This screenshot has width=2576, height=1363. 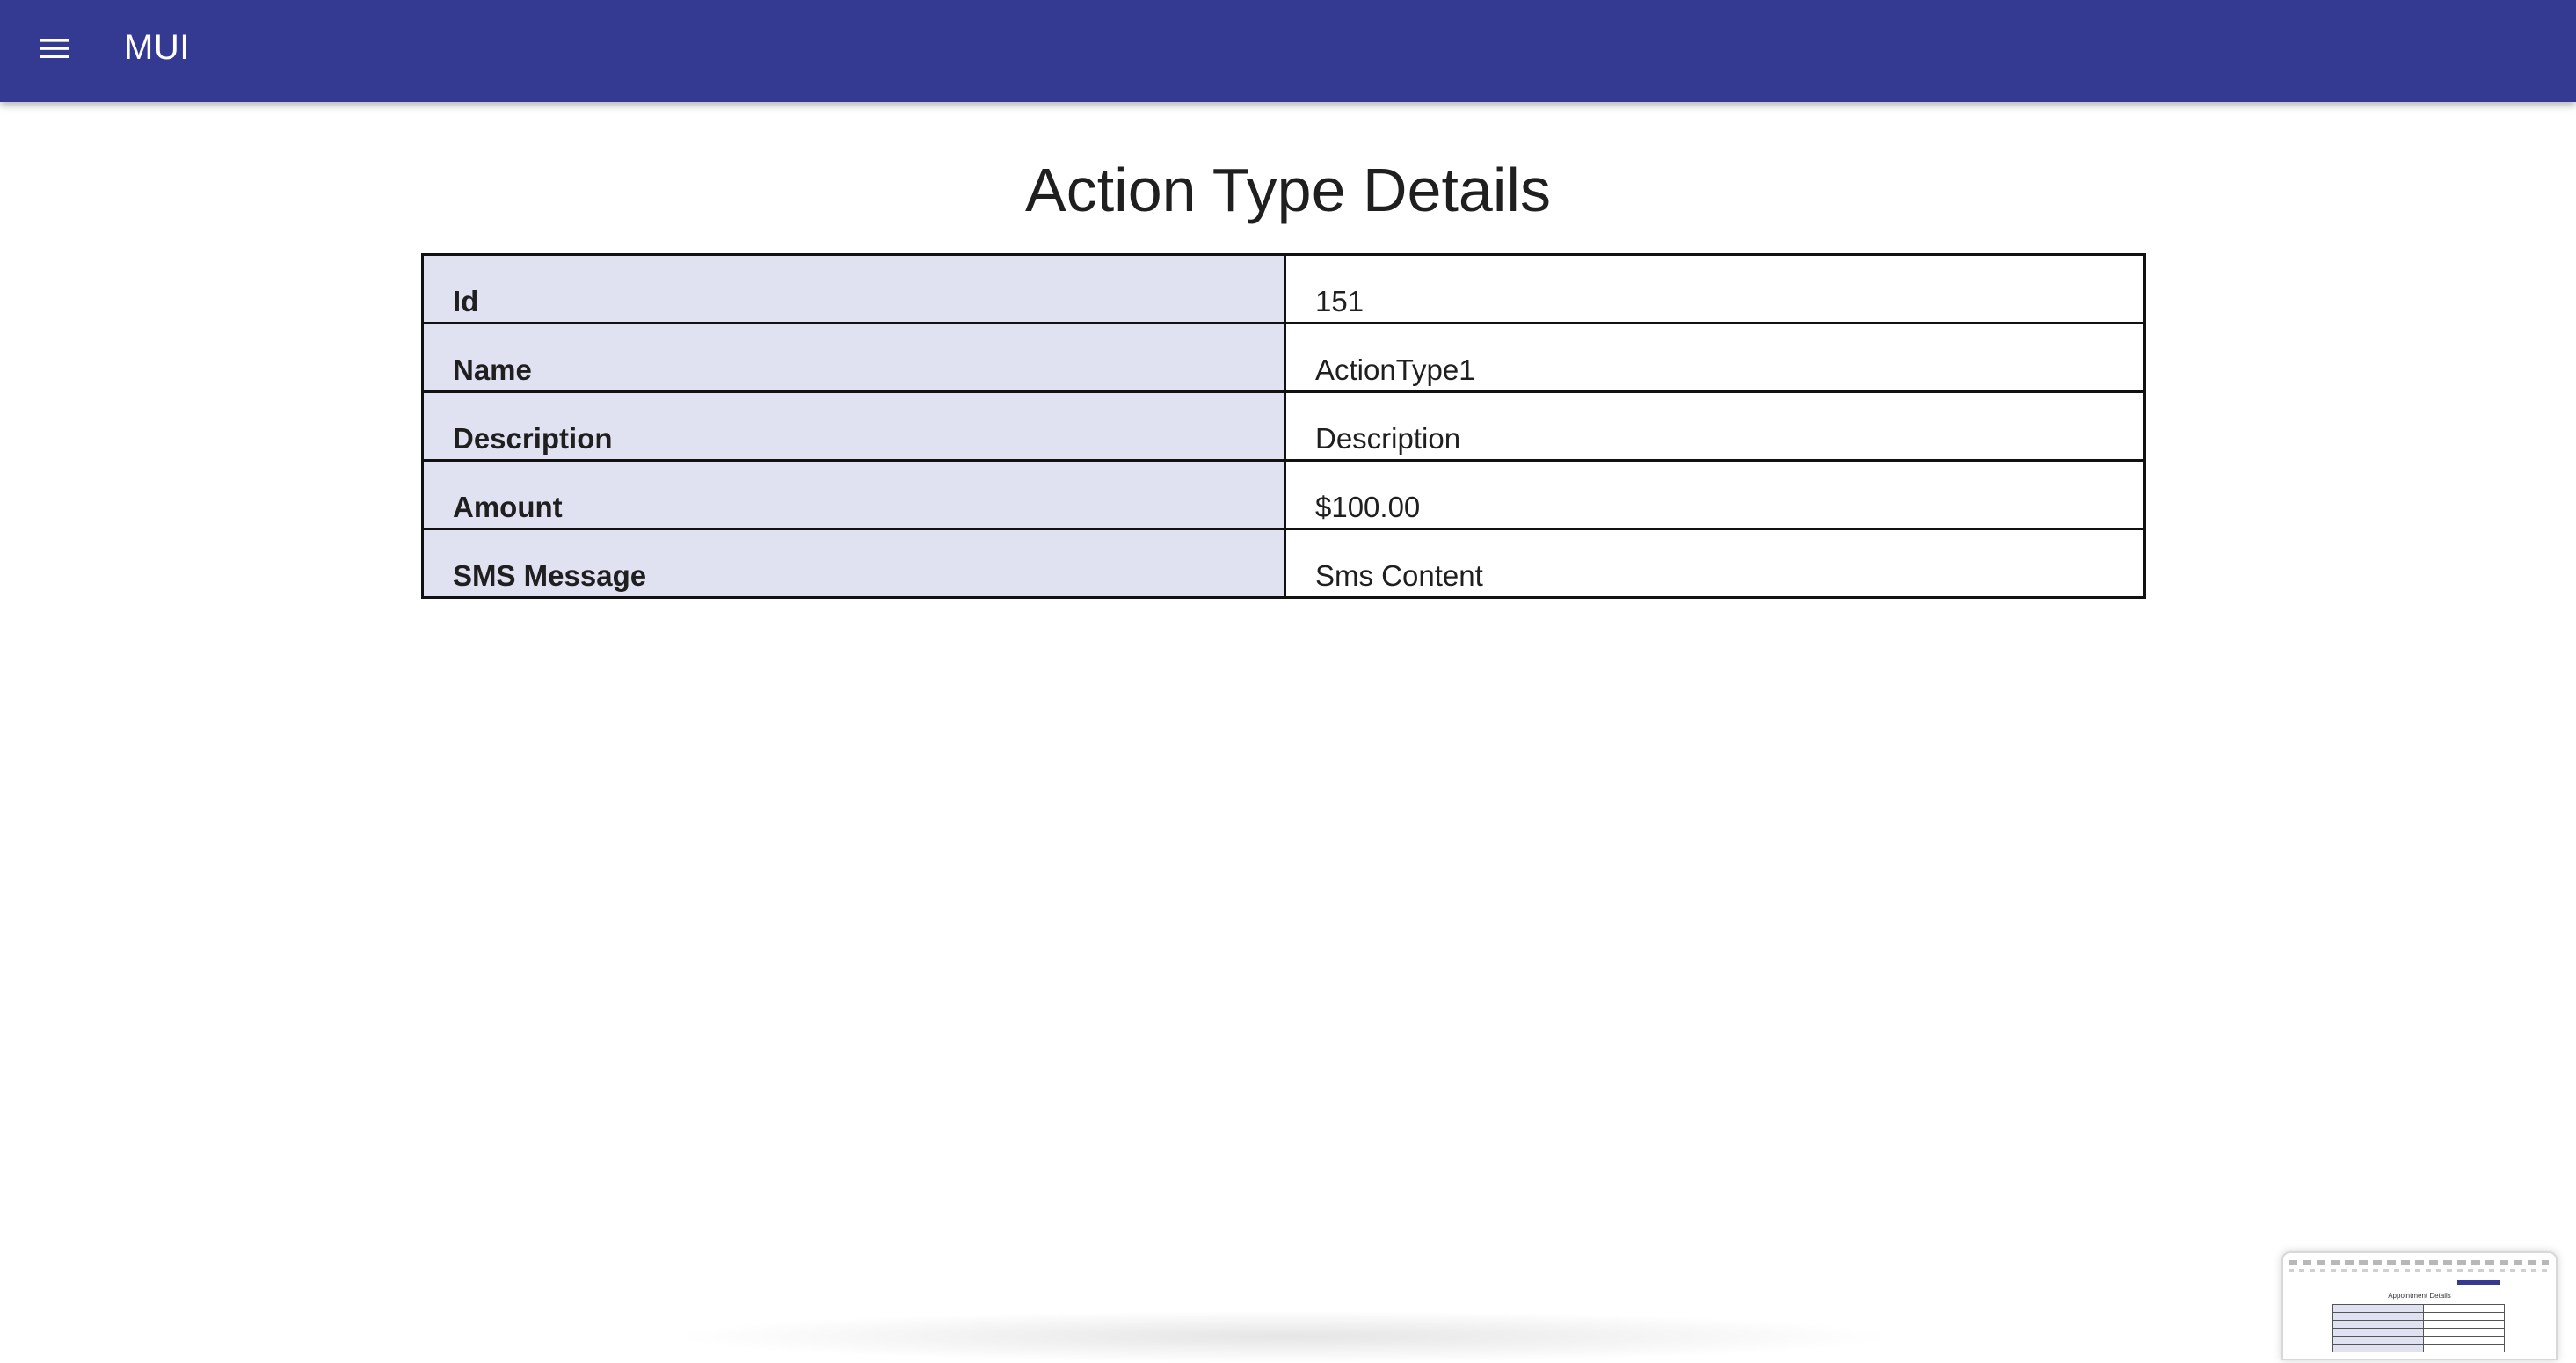 I want to click on app-title: MUI, so click(x=157, y=47).